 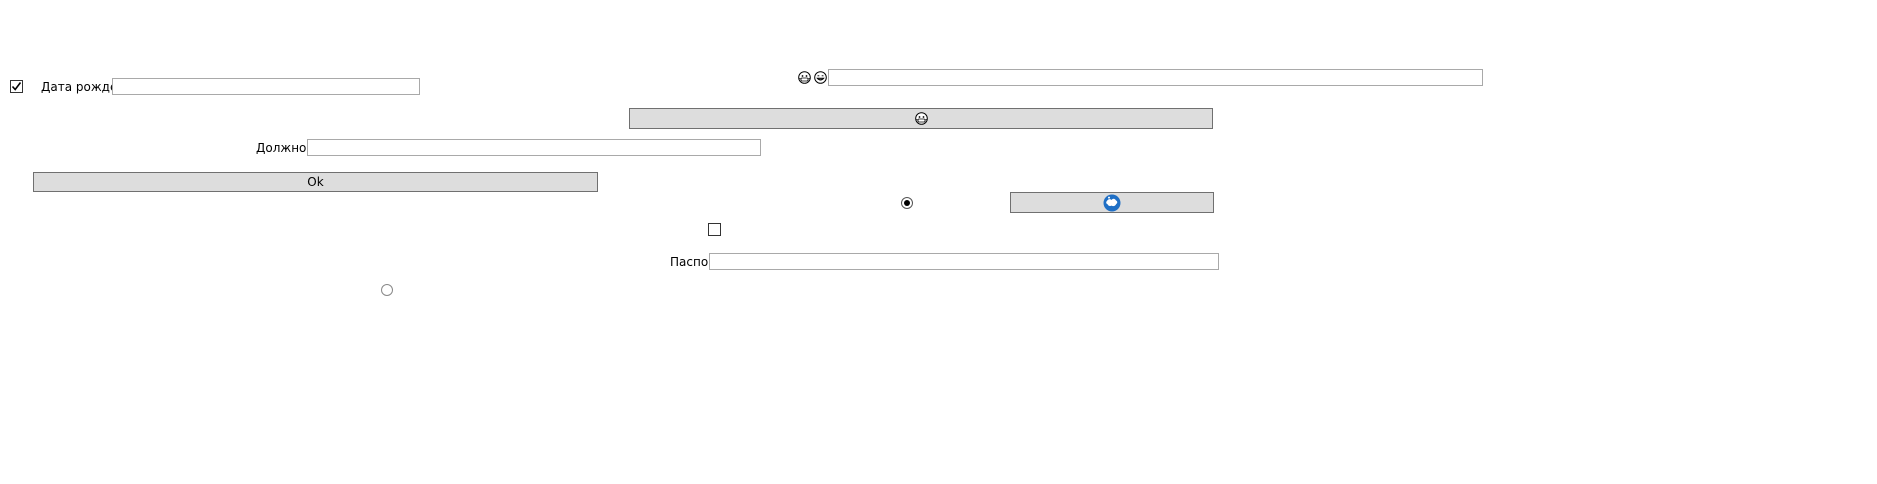 What do you see at coordinates (964, 261) in the screenshot?
I see `passport-field` at bounding box center [964, 261].